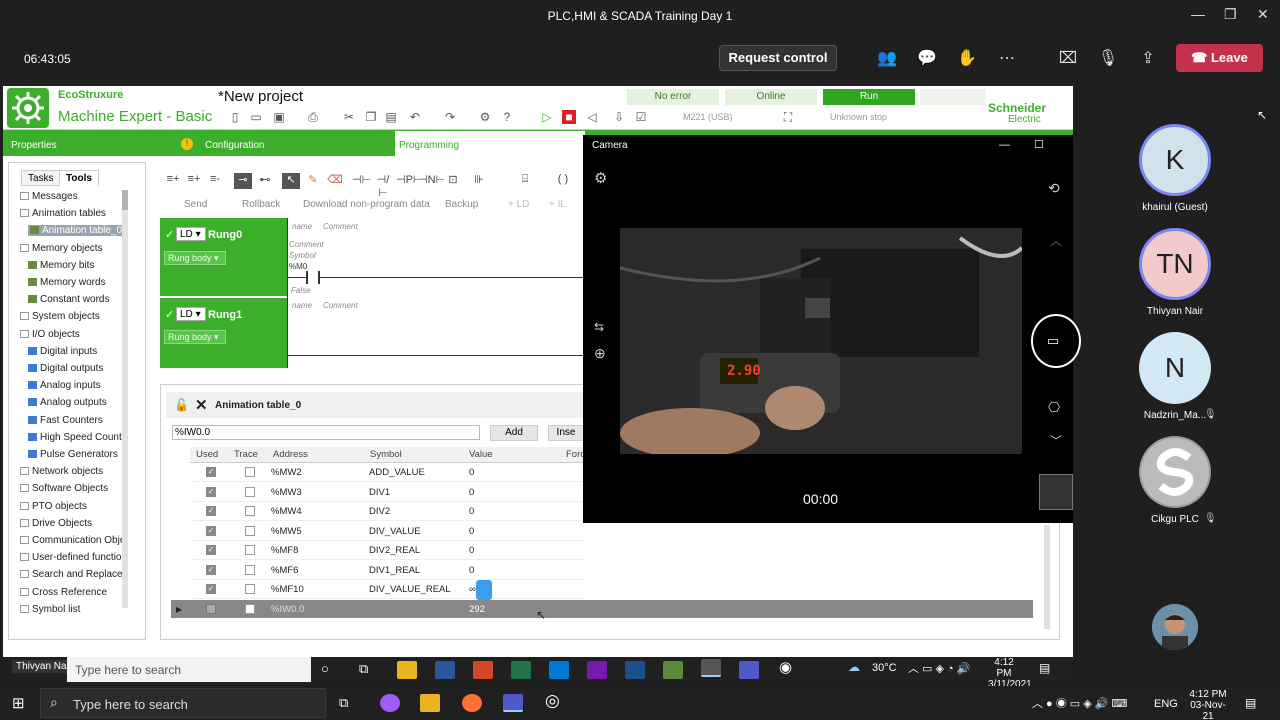 The image size is (1280, 720). What do you see at coordinates (597, 670) in the screenshot?
I see `inner-onenote-icon` at bounding box center [597, 670].